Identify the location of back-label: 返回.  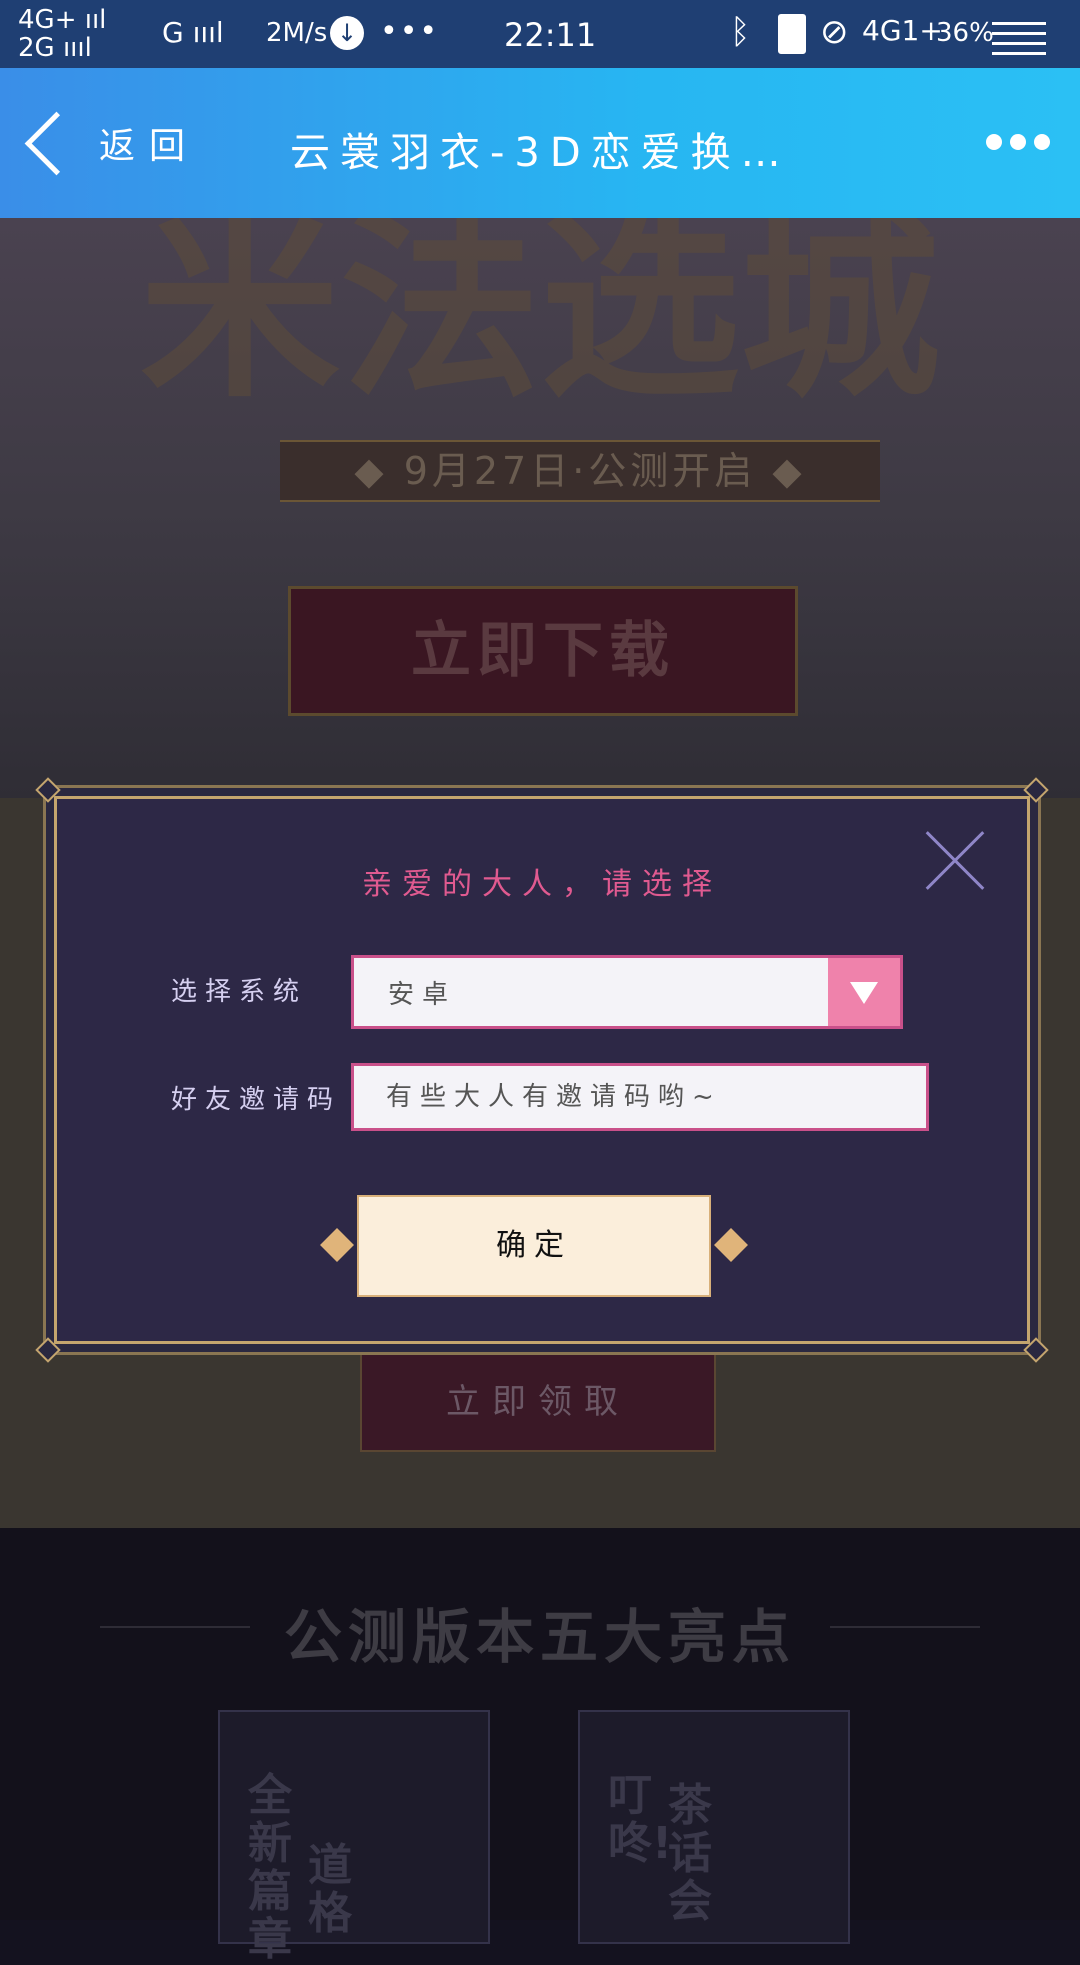
(149, 146).